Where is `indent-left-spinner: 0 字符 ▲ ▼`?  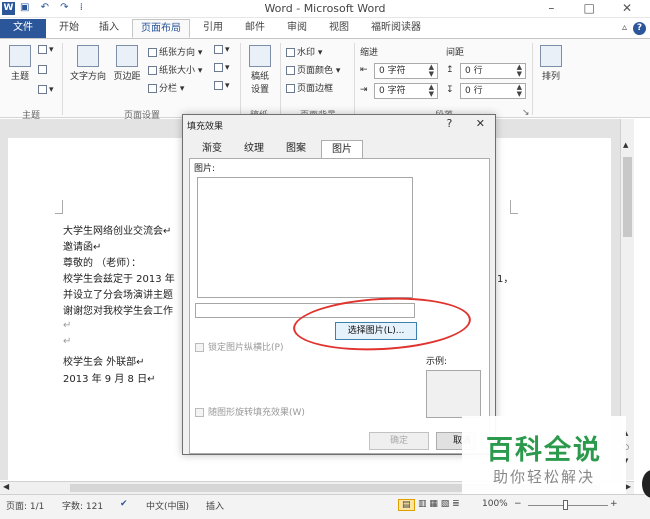 indent-left-spinner: 0 字符 ▲ ▼ is located at coordinates (406, 71).